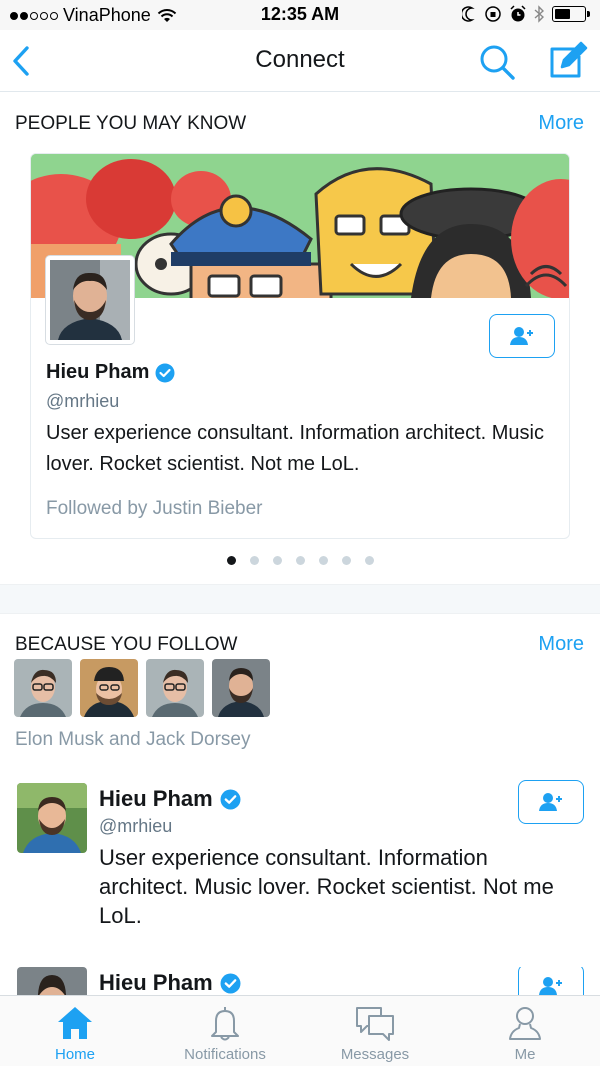  What do you see at coordinates (126, 644) in the screenshot?
I see `because-you-follow-header: BECAUSE YOU FOLLOW` at bounding box center [126, 644].